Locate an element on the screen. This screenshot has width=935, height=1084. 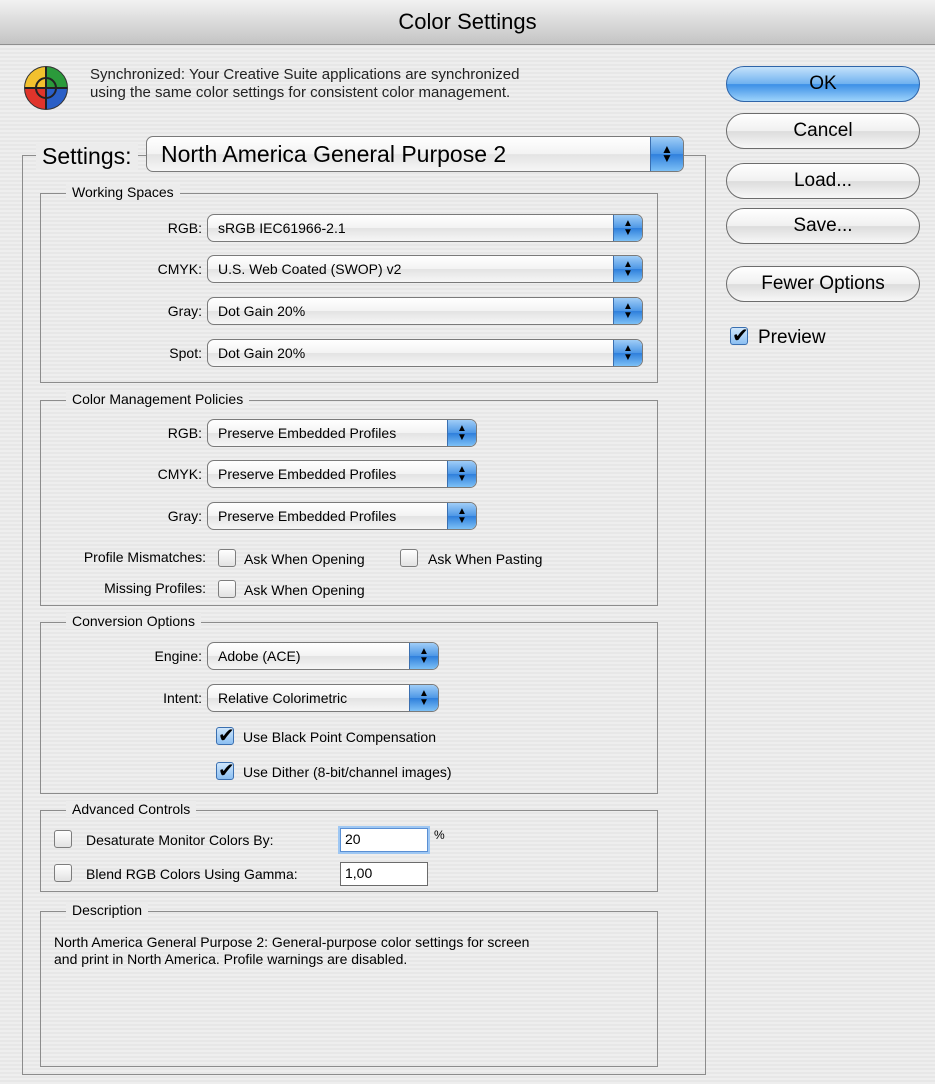
profile-mismatches-label: Profile Mismatches: is located at coordinates (144, 557).